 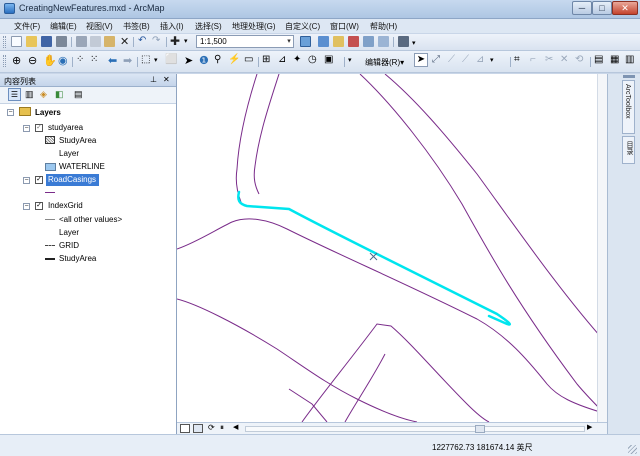 What do you see at coordinates (234, 59) in the screenshot?
I see `hyperlink-icon: ⚡` at bounding box center [234, 59].